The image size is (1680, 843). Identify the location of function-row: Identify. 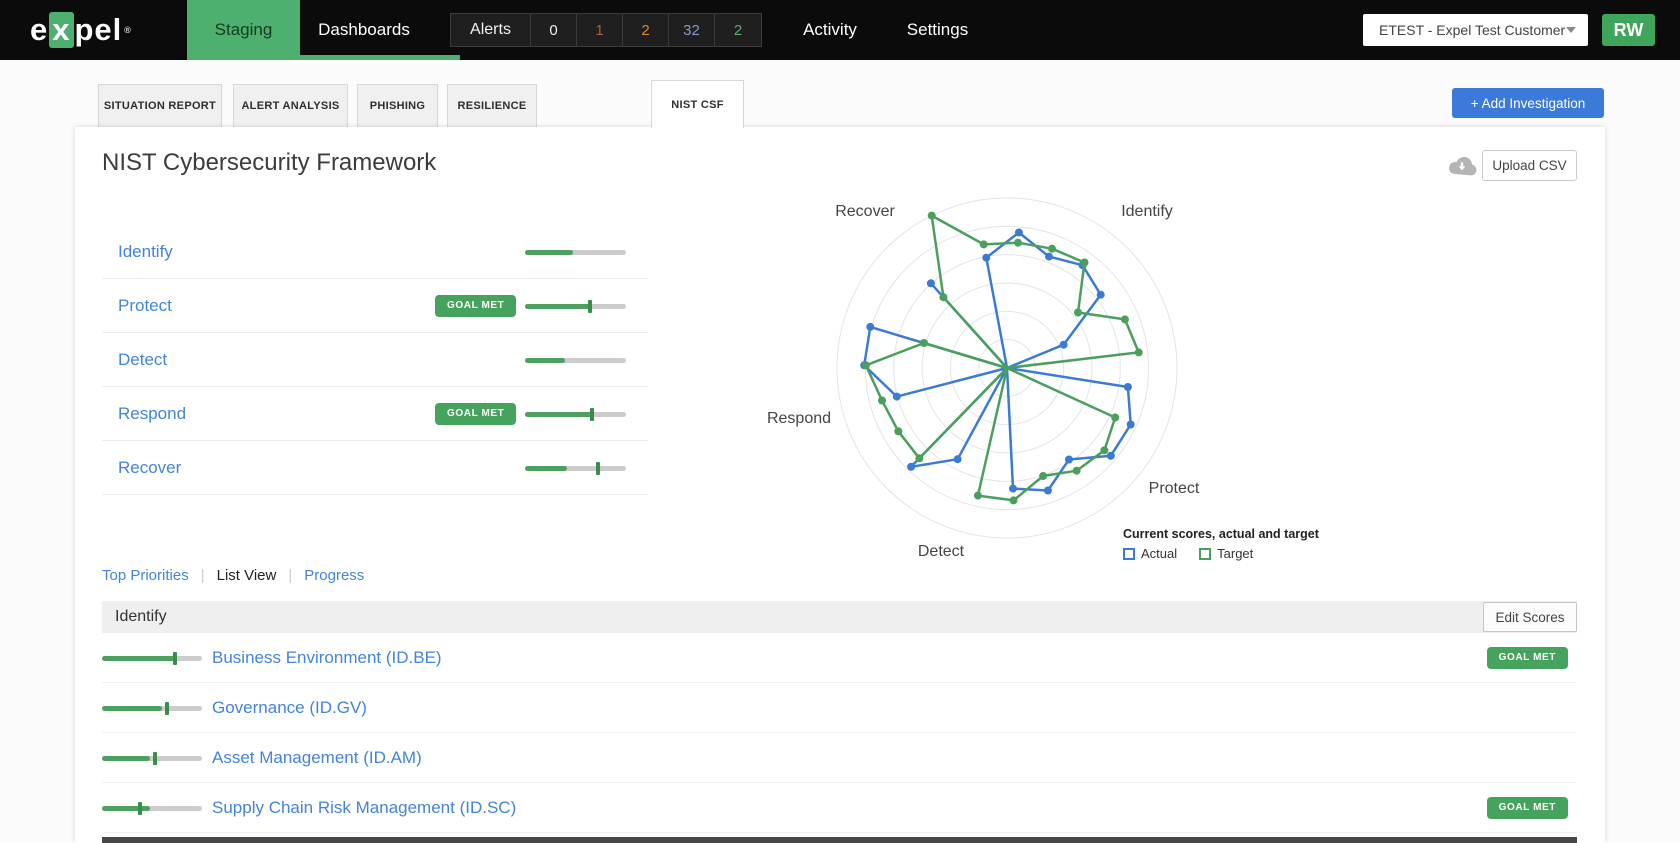
(375, 252).